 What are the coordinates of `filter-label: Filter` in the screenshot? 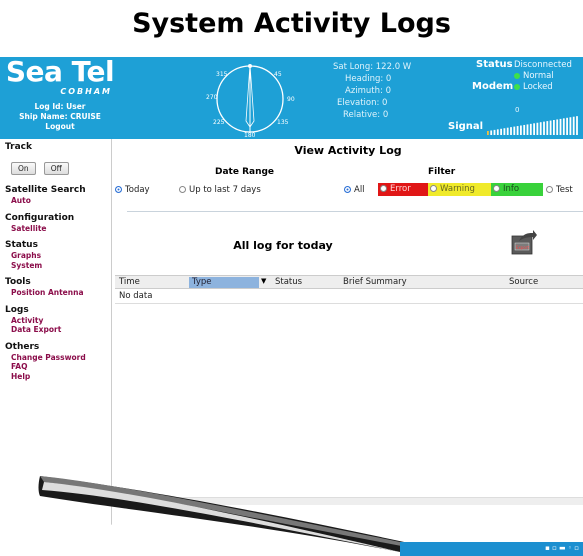 It's located at (442, 172).